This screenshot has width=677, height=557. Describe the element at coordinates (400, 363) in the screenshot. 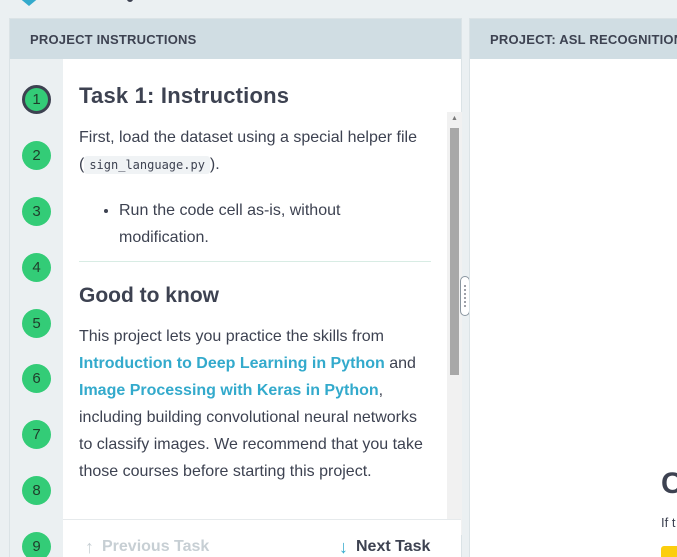

I see `gtk-text-and: and` at that location.